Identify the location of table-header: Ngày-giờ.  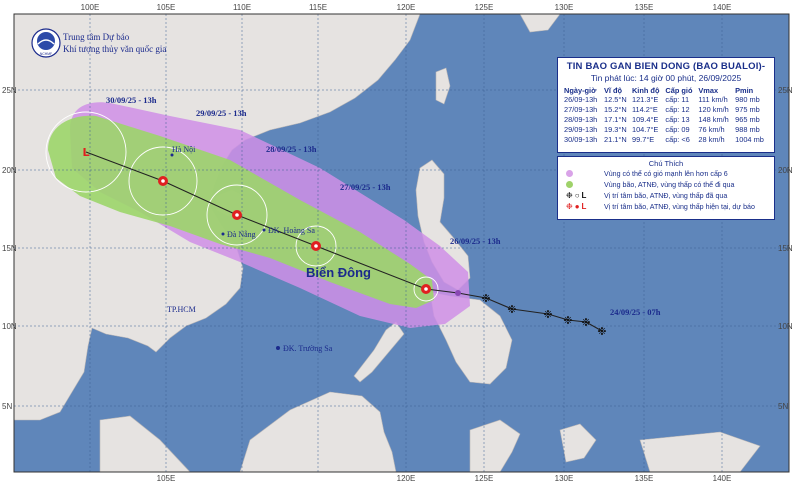
(580, 90).